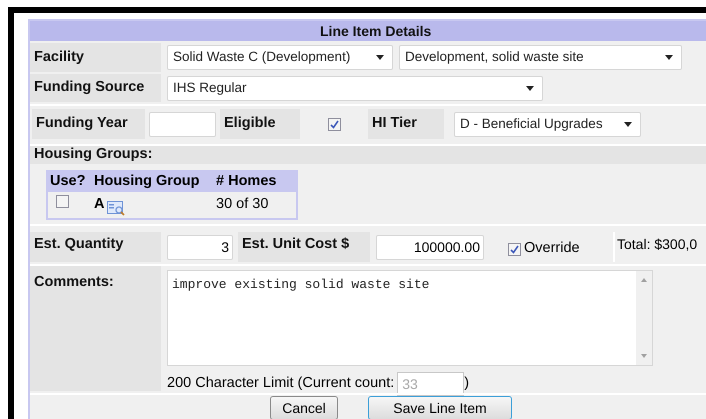 This screenshot has height=419, width=706. I want to click on input-field: 3, so click(200, 247).